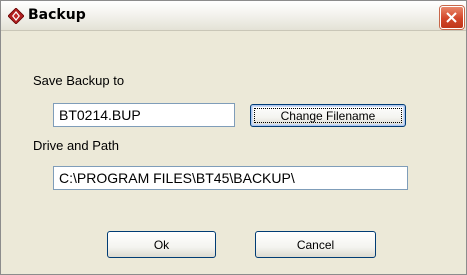 Image resolution: width=467 pixels, height=275 pixels. I want to click on app-icon, so click(16, 16).